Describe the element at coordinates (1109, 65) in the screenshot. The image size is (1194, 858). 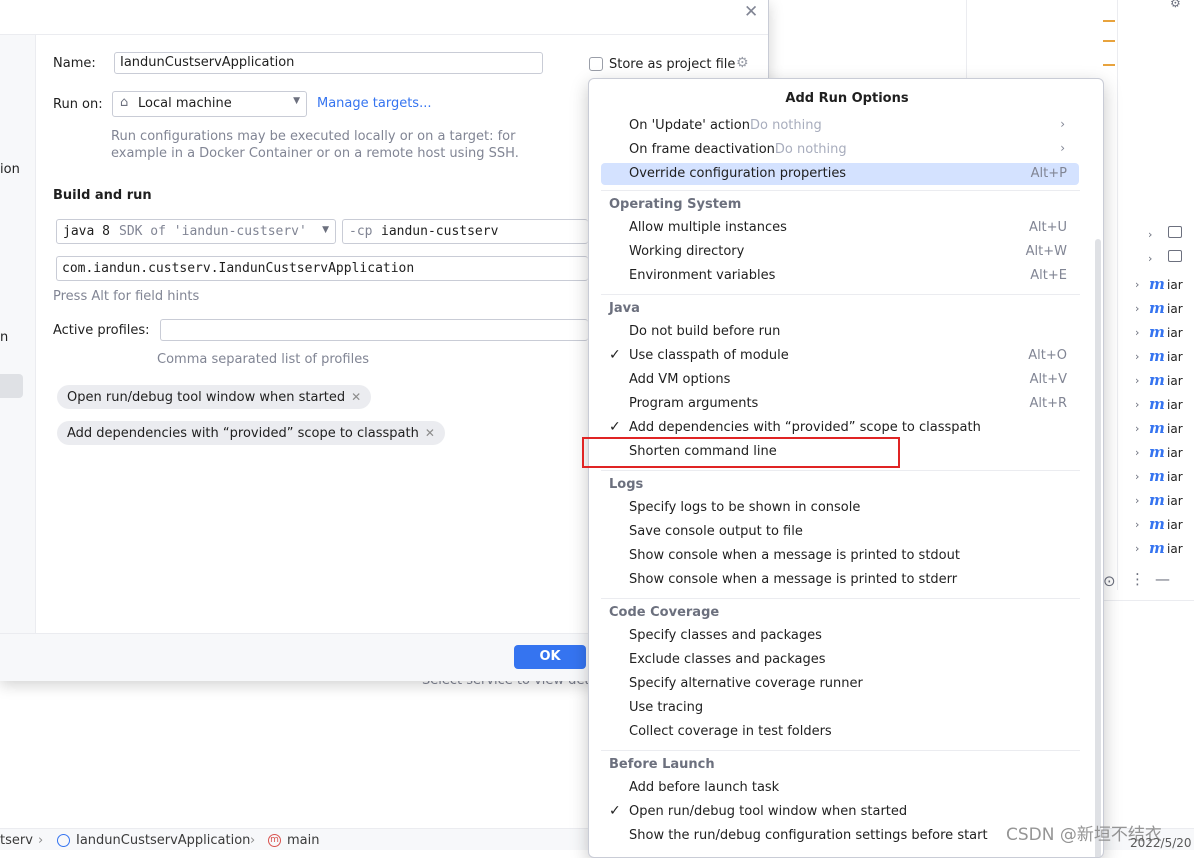
I see `change-marker` at that location.